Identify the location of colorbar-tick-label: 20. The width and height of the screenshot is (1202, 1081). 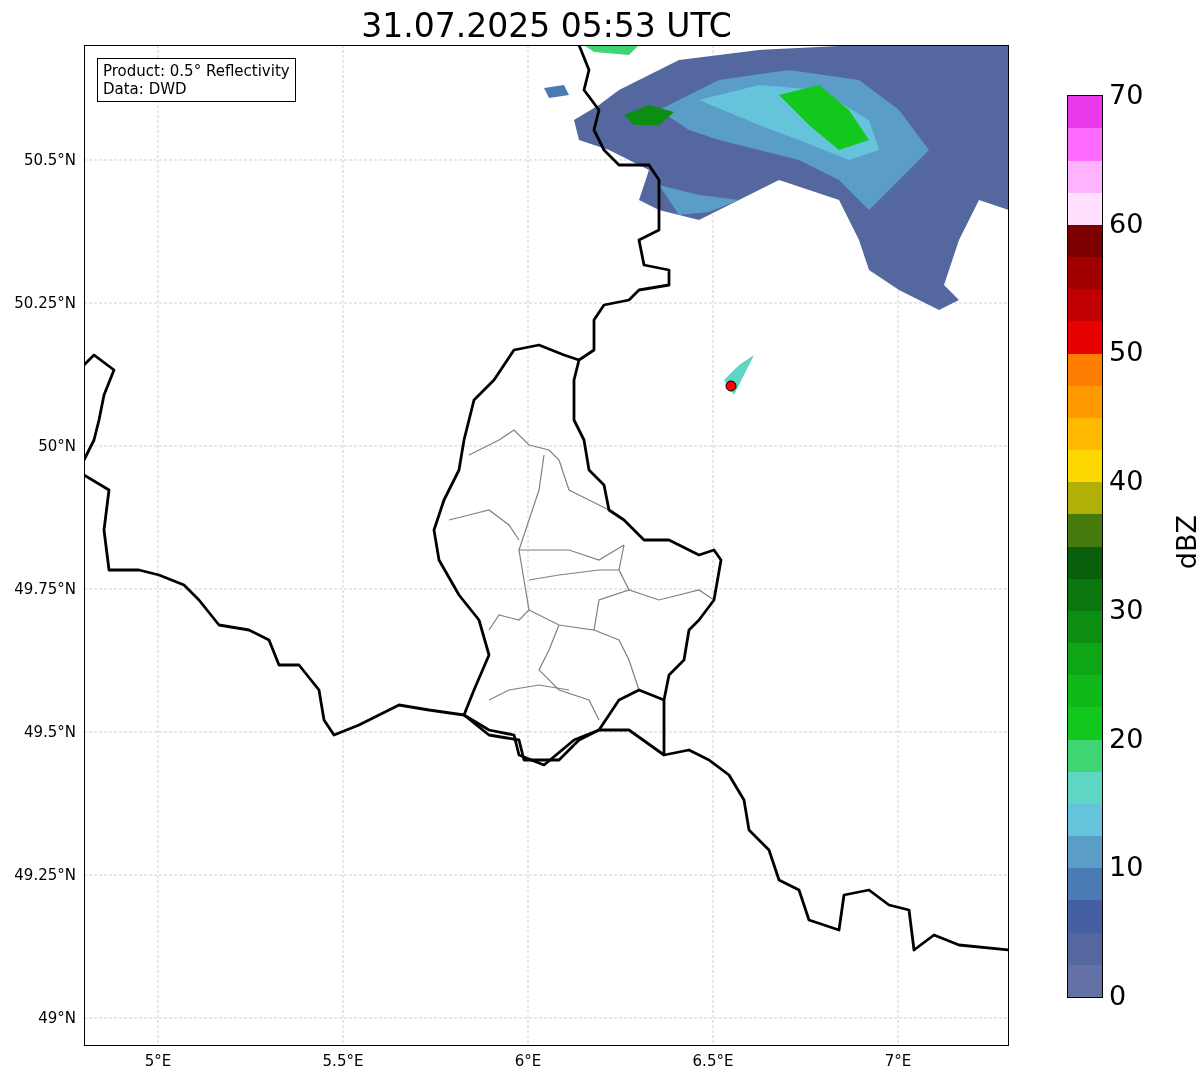
(1126, 738).